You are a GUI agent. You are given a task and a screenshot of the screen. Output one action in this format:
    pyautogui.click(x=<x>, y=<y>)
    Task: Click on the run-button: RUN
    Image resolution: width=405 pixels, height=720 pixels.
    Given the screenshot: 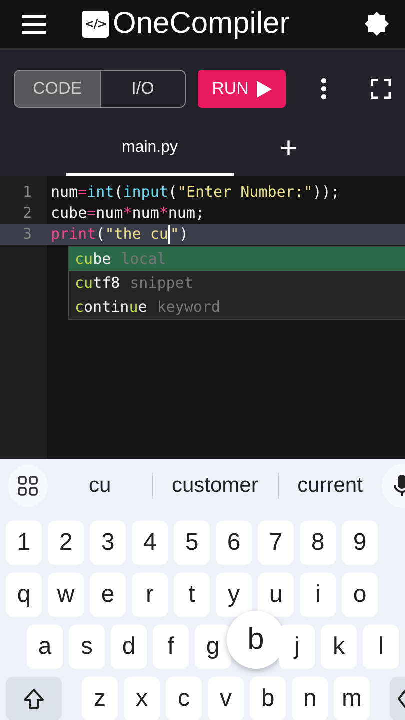 What is the action you would take?
    pyautogui.click(x=242, y=89)
    